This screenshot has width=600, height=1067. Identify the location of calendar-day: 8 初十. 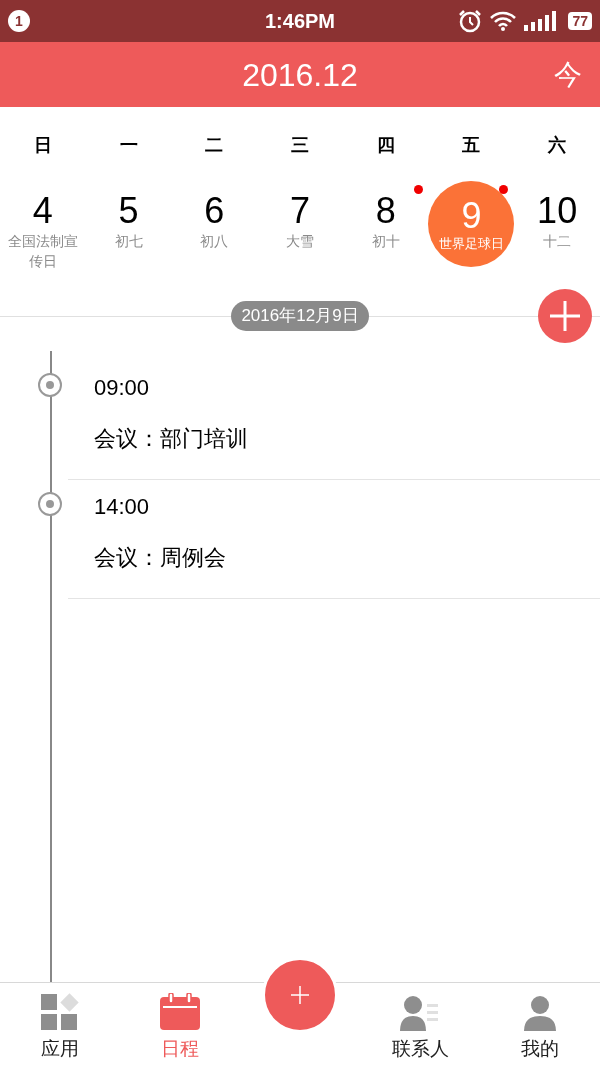
(385, 216).